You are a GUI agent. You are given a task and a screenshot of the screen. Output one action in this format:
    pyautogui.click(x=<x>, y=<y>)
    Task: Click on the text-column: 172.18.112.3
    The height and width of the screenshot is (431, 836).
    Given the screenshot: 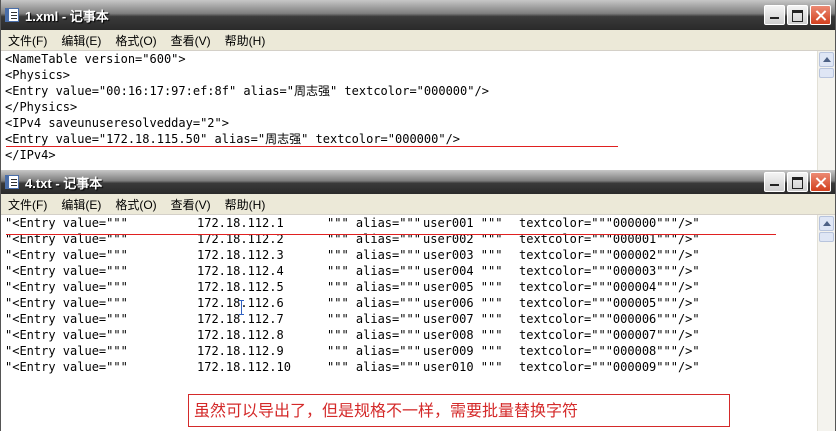 What is the action you would take?
    pyautogui.click(x=240, y=255)
    